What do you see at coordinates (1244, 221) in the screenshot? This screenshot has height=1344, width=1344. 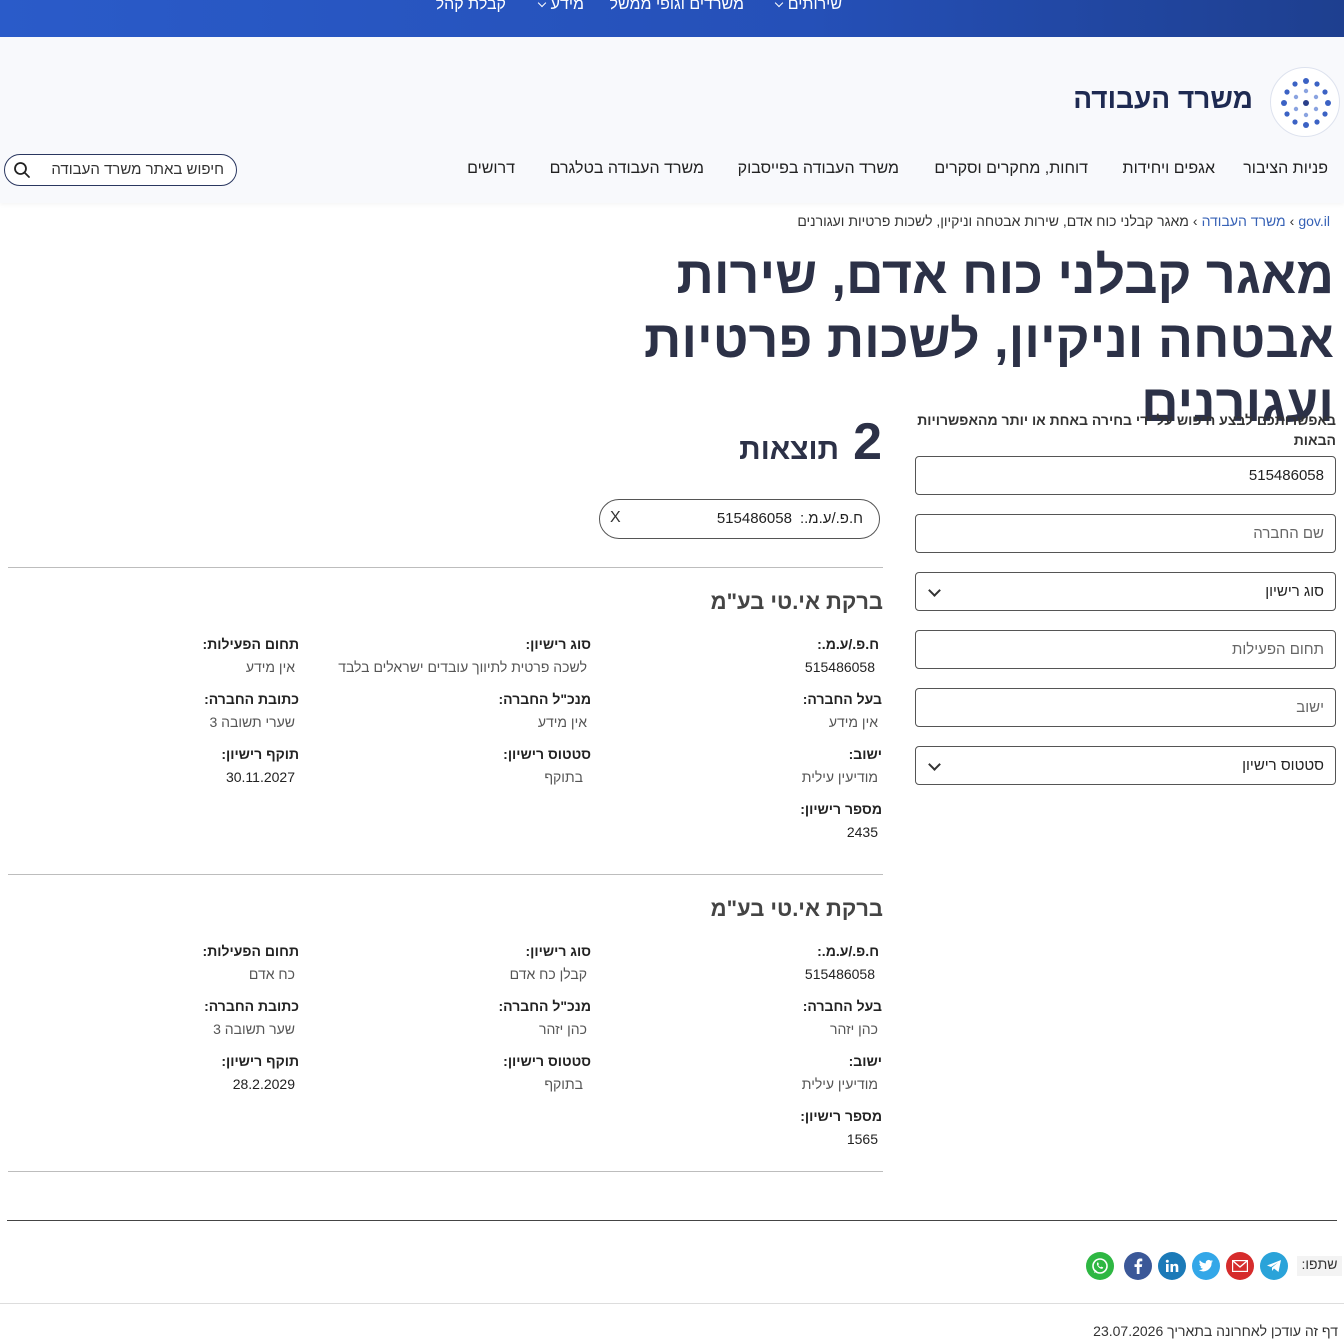 I see `breadcrumb-ministry: משרד העבודה` at bounding box center [1244, 221].